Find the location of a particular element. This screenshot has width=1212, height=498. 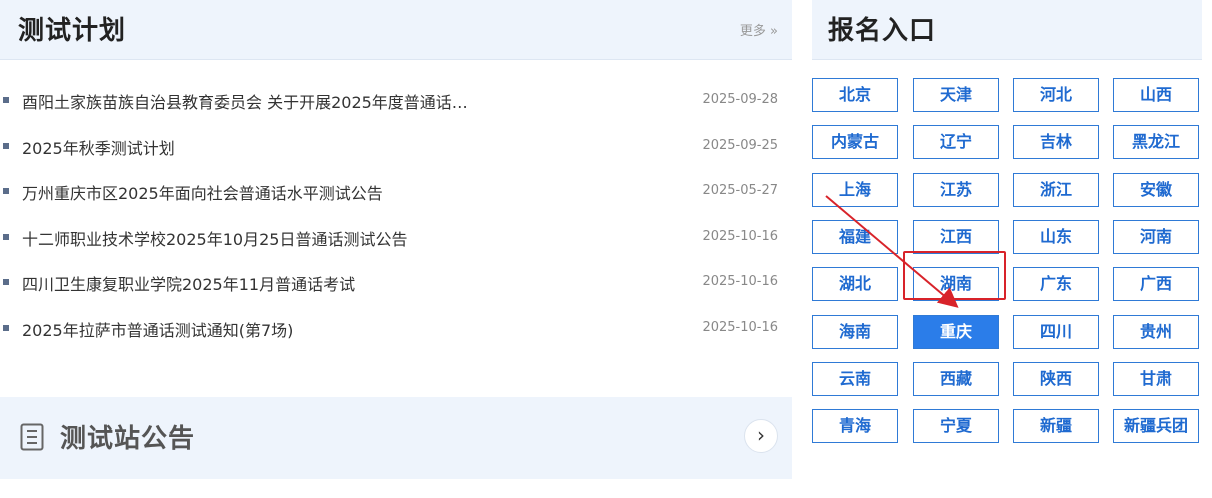

province-button: 河南 is located at coordinates (1156, 236).